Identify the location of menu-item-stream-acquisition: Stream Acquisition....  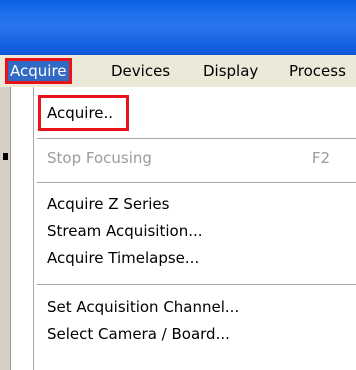
(125, 231).